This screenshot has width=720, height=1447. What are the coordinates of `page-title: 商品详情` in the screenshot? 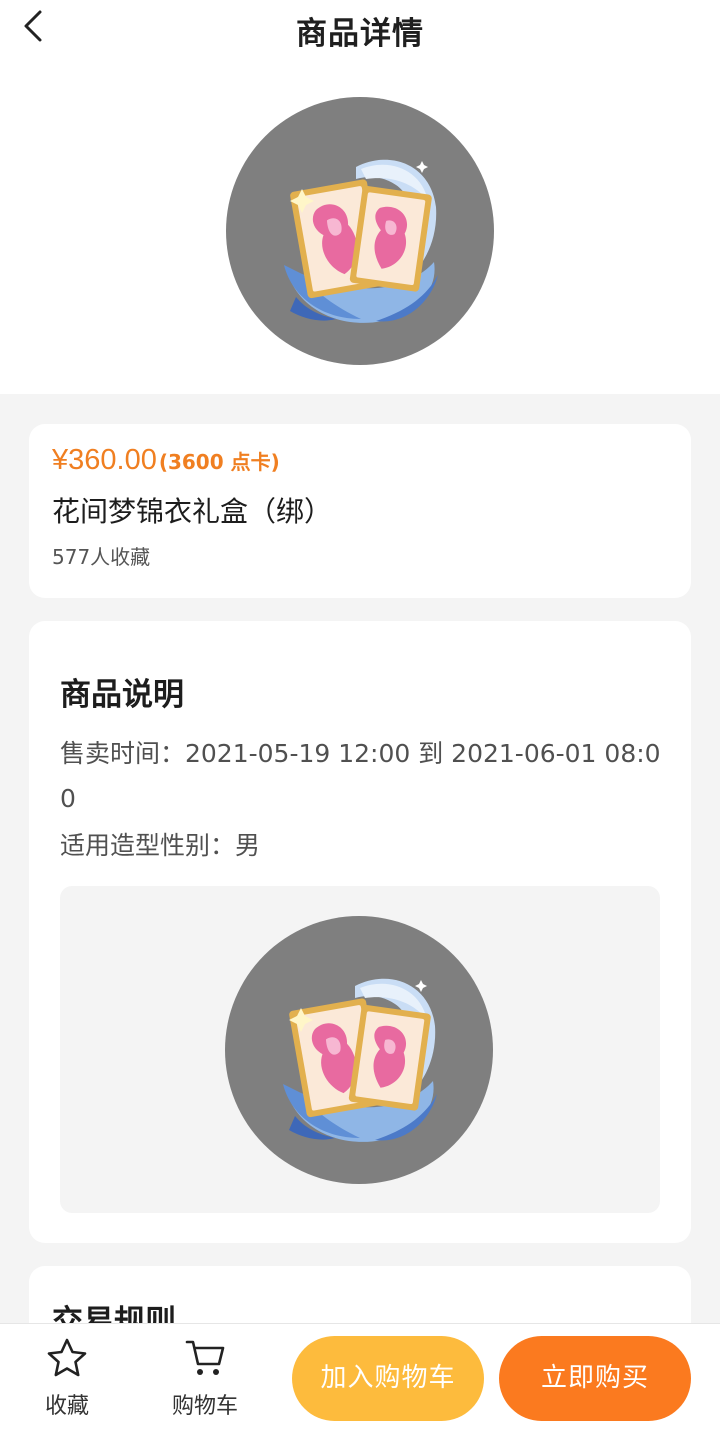 It's located at (360, 34).